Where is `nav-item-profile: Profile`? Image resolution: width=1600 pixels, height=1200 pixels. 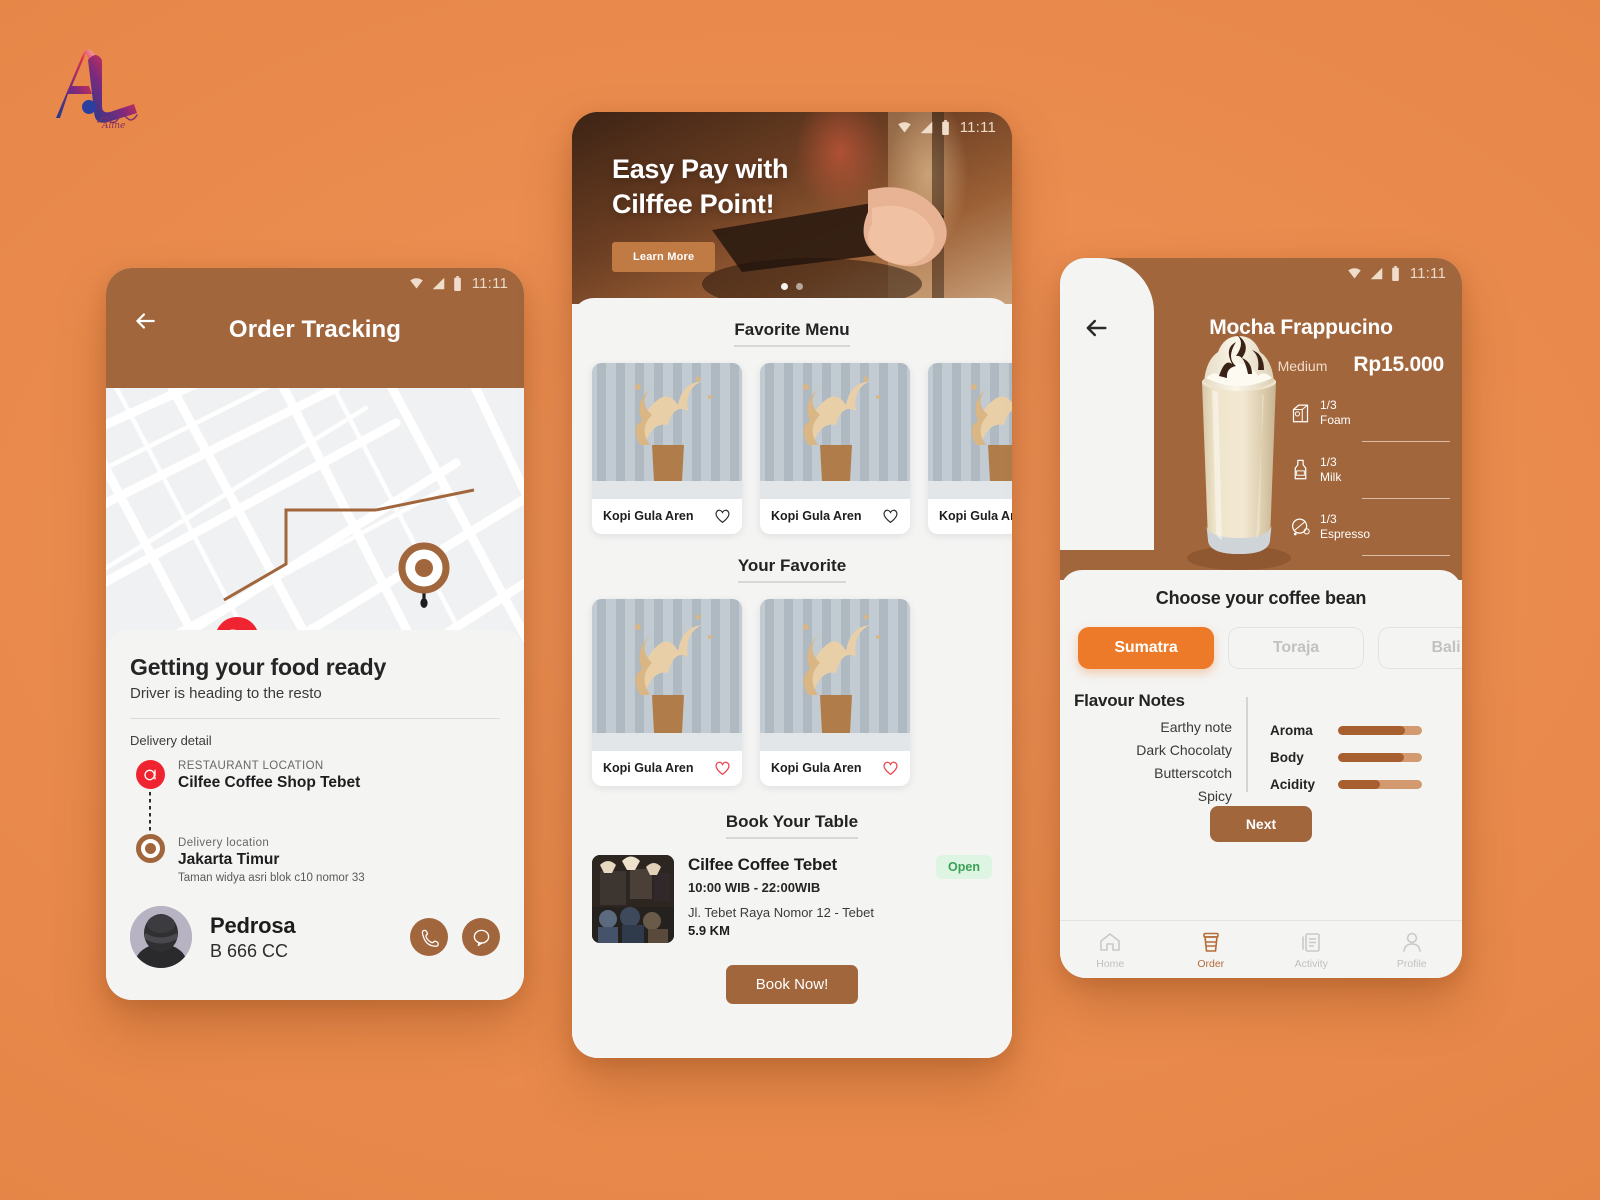
nav-item-profile: Profile is located at coordinates (1412, 950).